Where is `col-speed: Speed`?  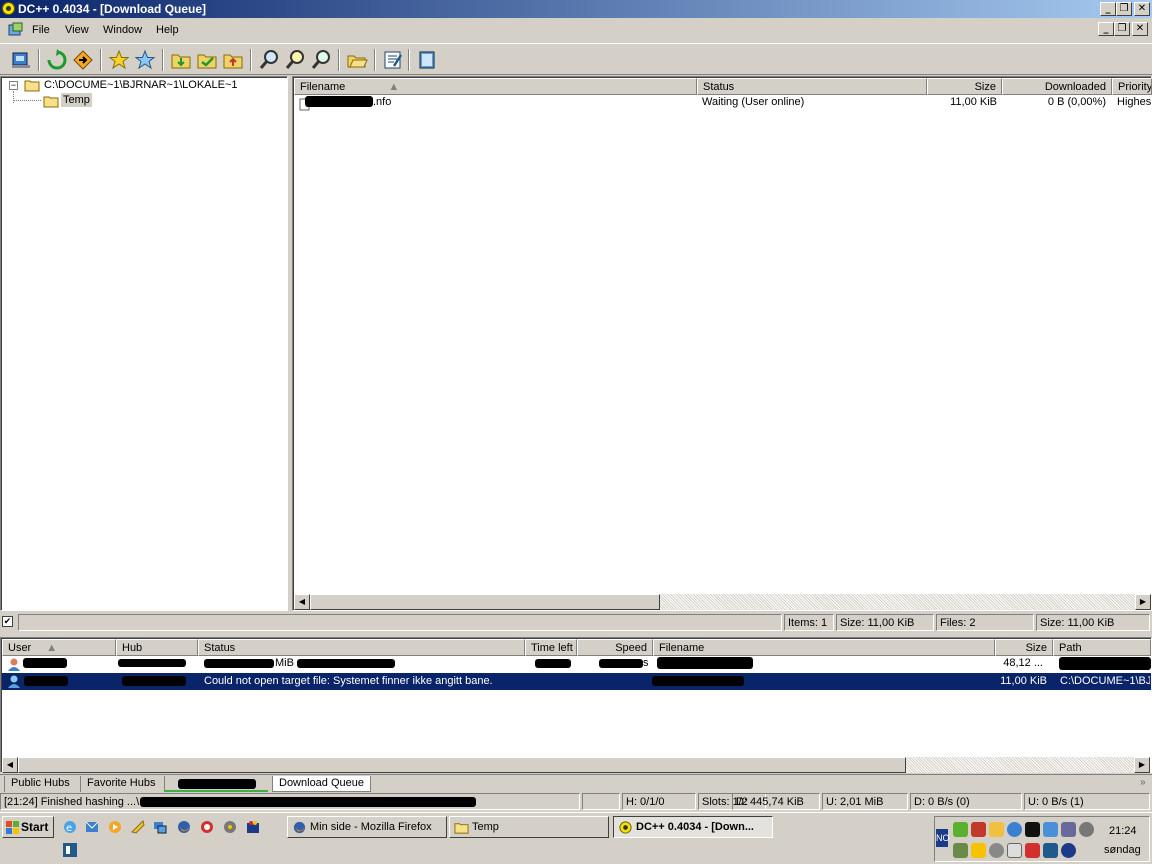 col-speed: Speed is located at coordinates (615, 647).